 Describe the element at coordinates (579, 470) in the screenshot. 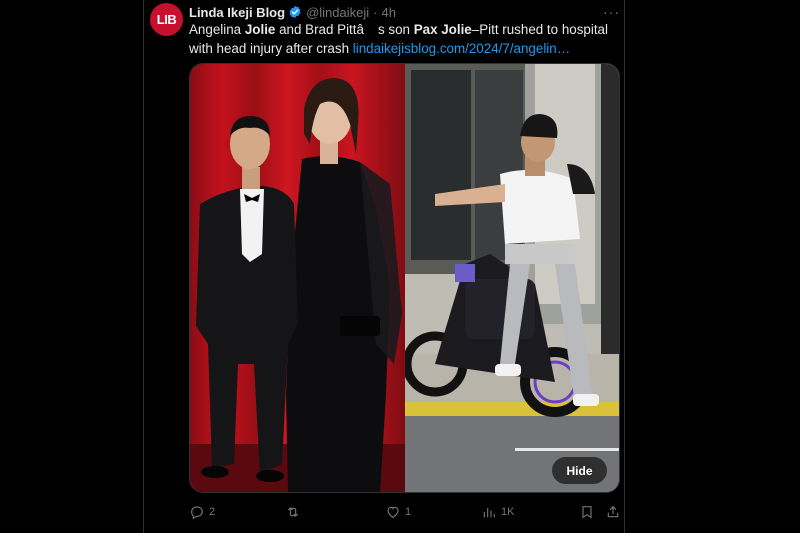

I see `hide-media-button: Hide` at that location.